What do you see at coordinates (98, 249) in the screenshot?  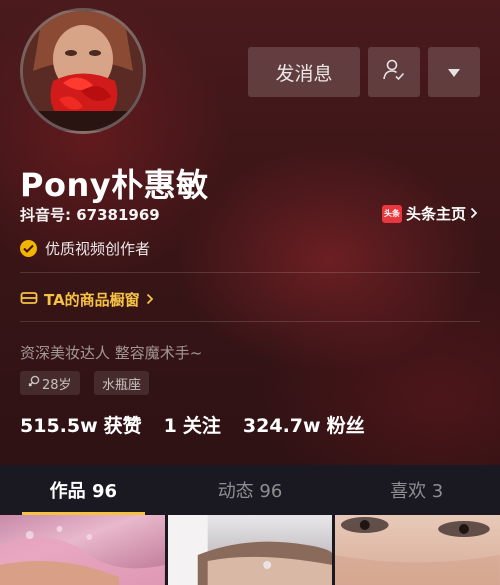 I see `creator-badge-label: 优质视频创作者` at bounding box center [98, 249].